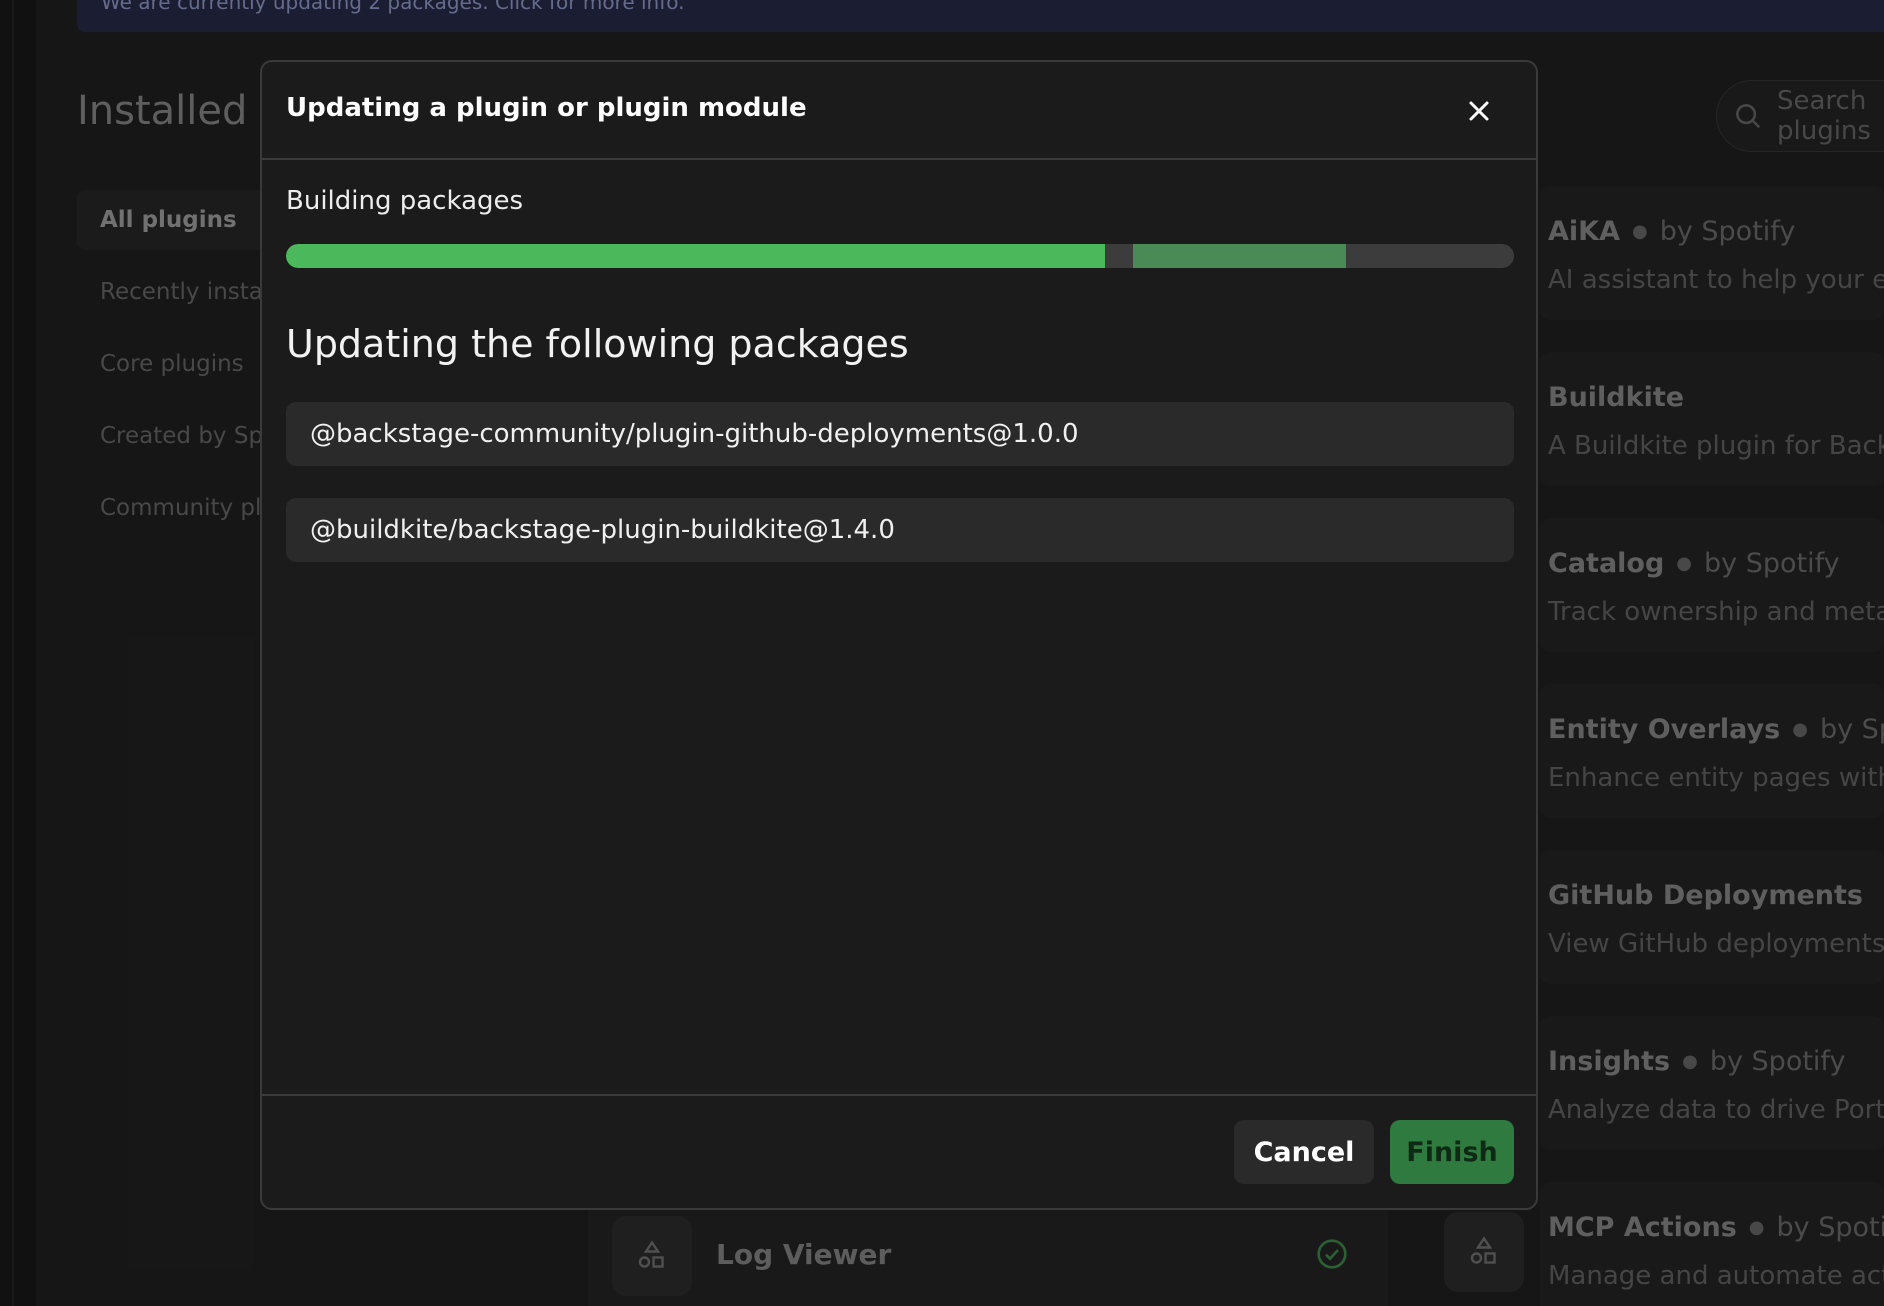 This screenshot has height=1306, width=1884. I want to click on progress-fill-primary, so click(696, 256).